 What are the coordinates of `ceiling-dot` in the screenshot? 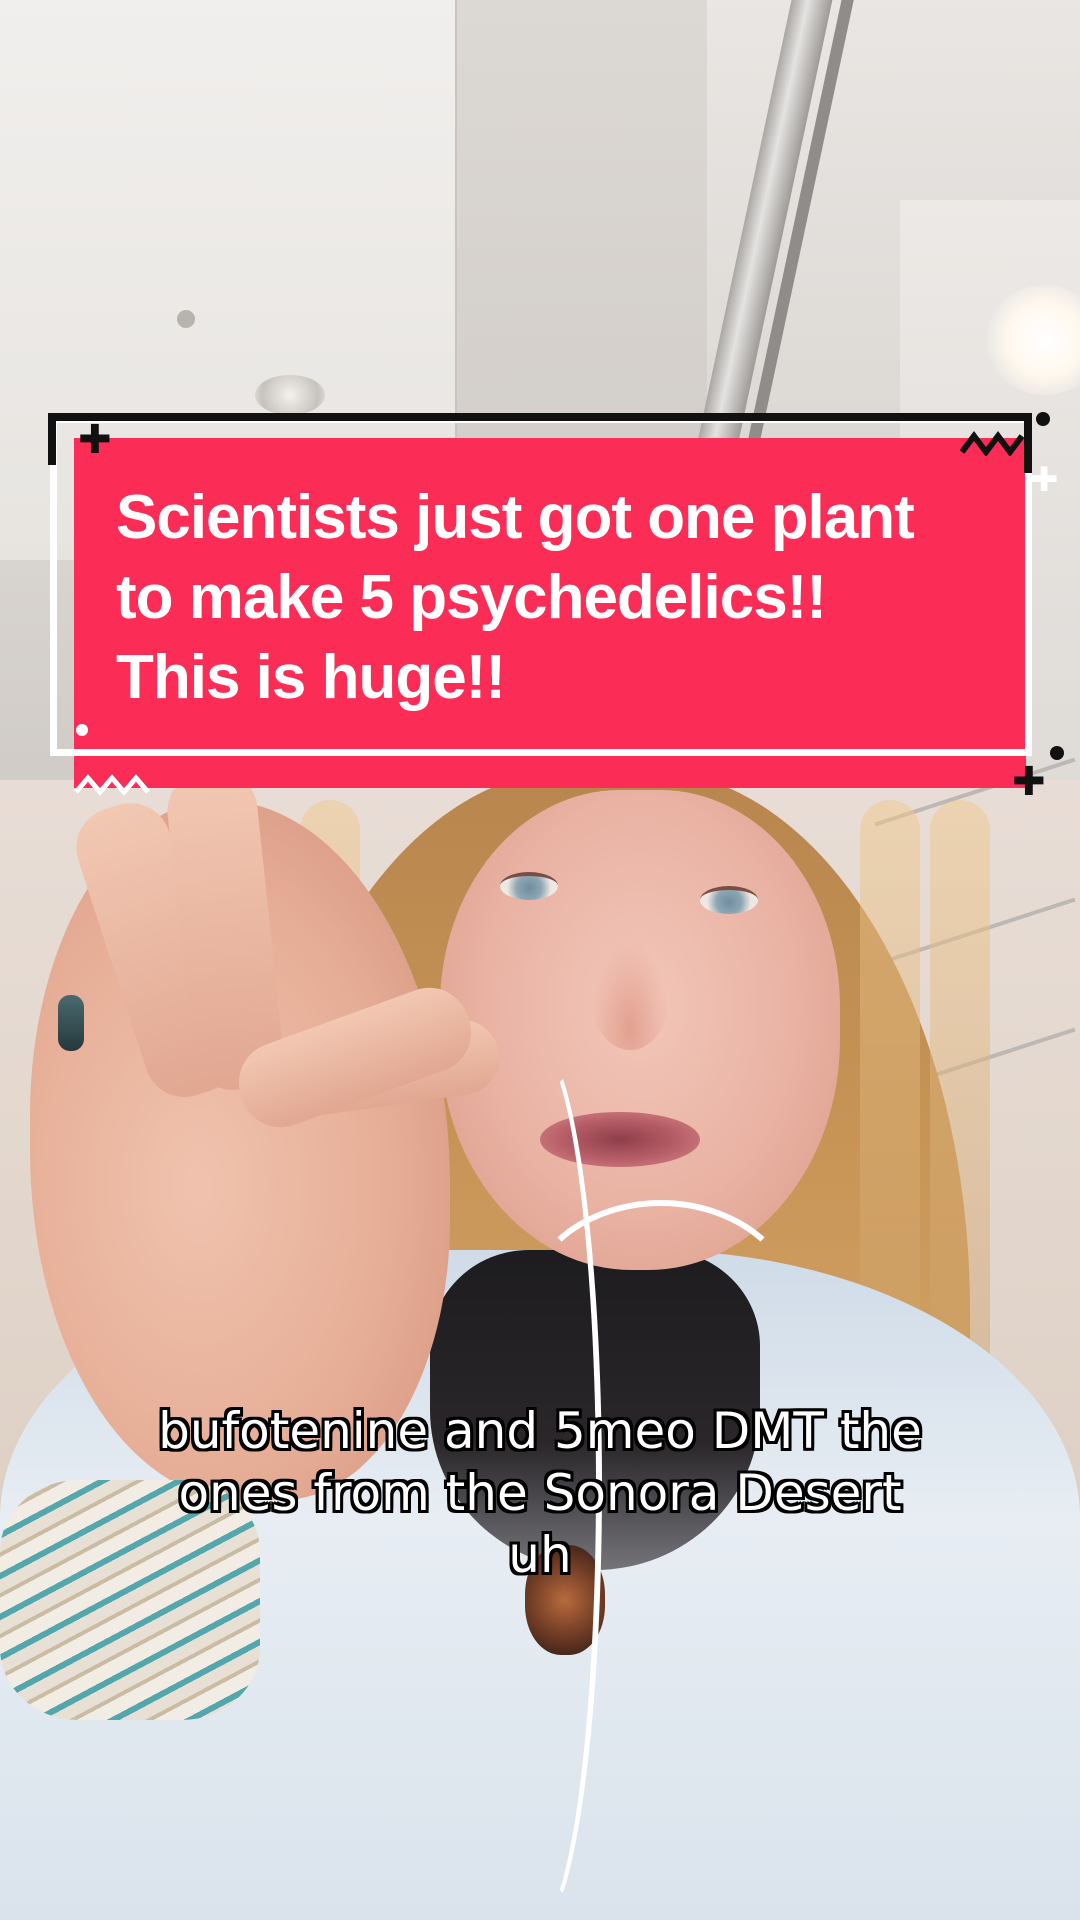 It's located at (186, 319).